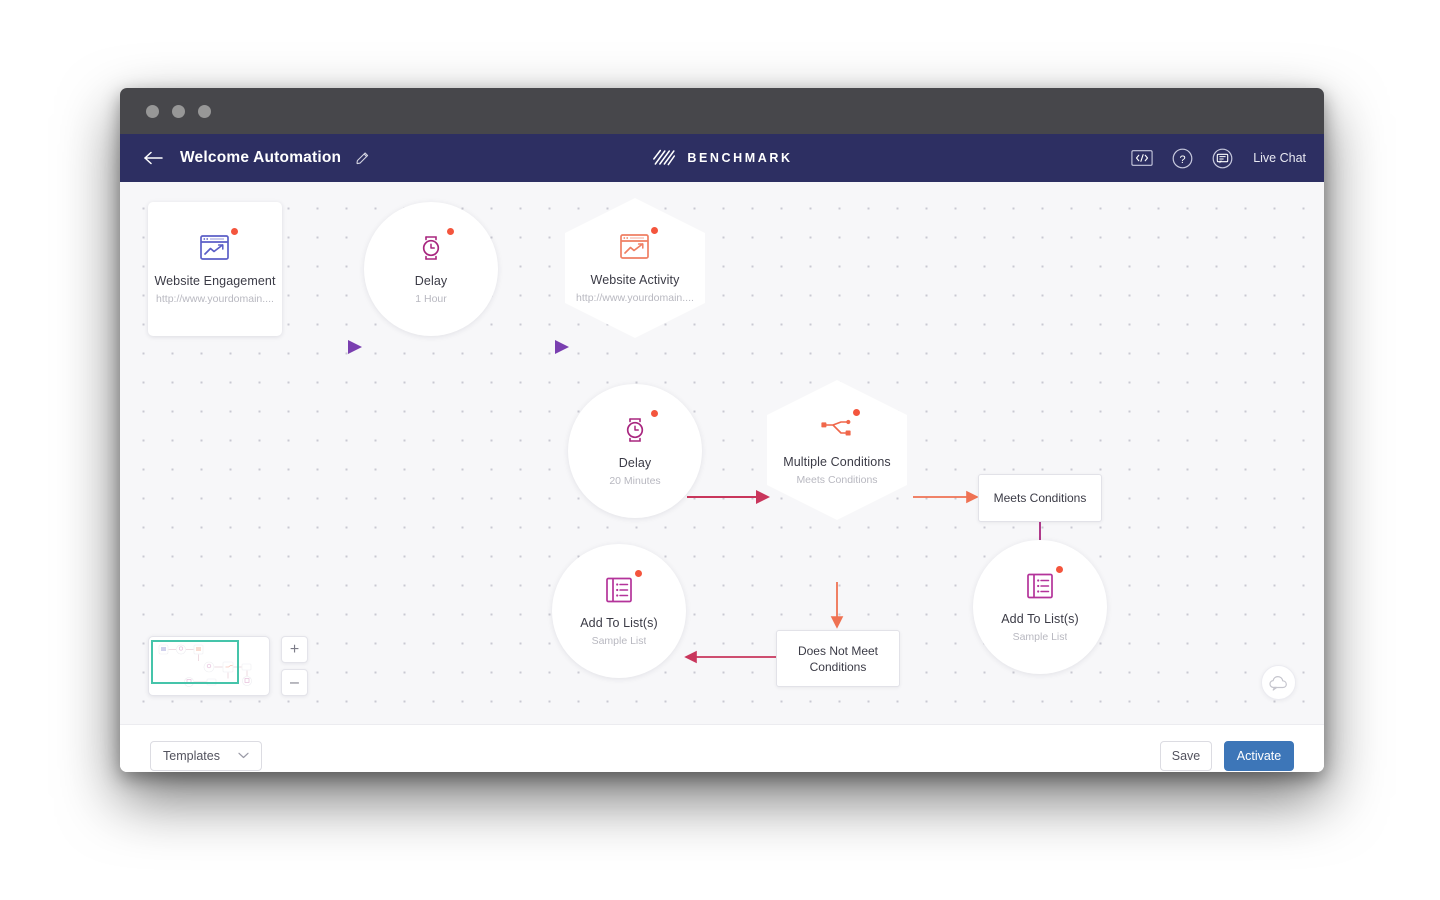 This screenshot has width=1440, height=900. What do you see at coordinates (178, 111) in the screenshot?
I see `window-minimize-dot` at bounding box center [178, 111].